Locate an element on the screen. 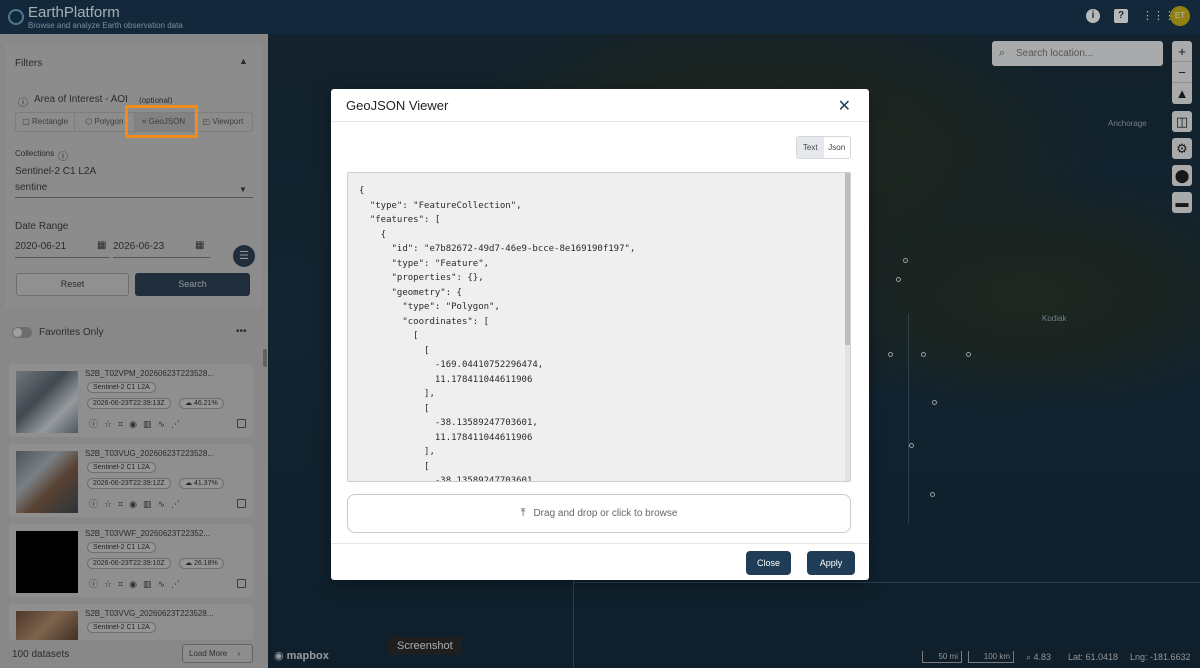 The width and height of the screenshot is (1200, 668). close-icon: ✕ is located at coordinates (844, 106).